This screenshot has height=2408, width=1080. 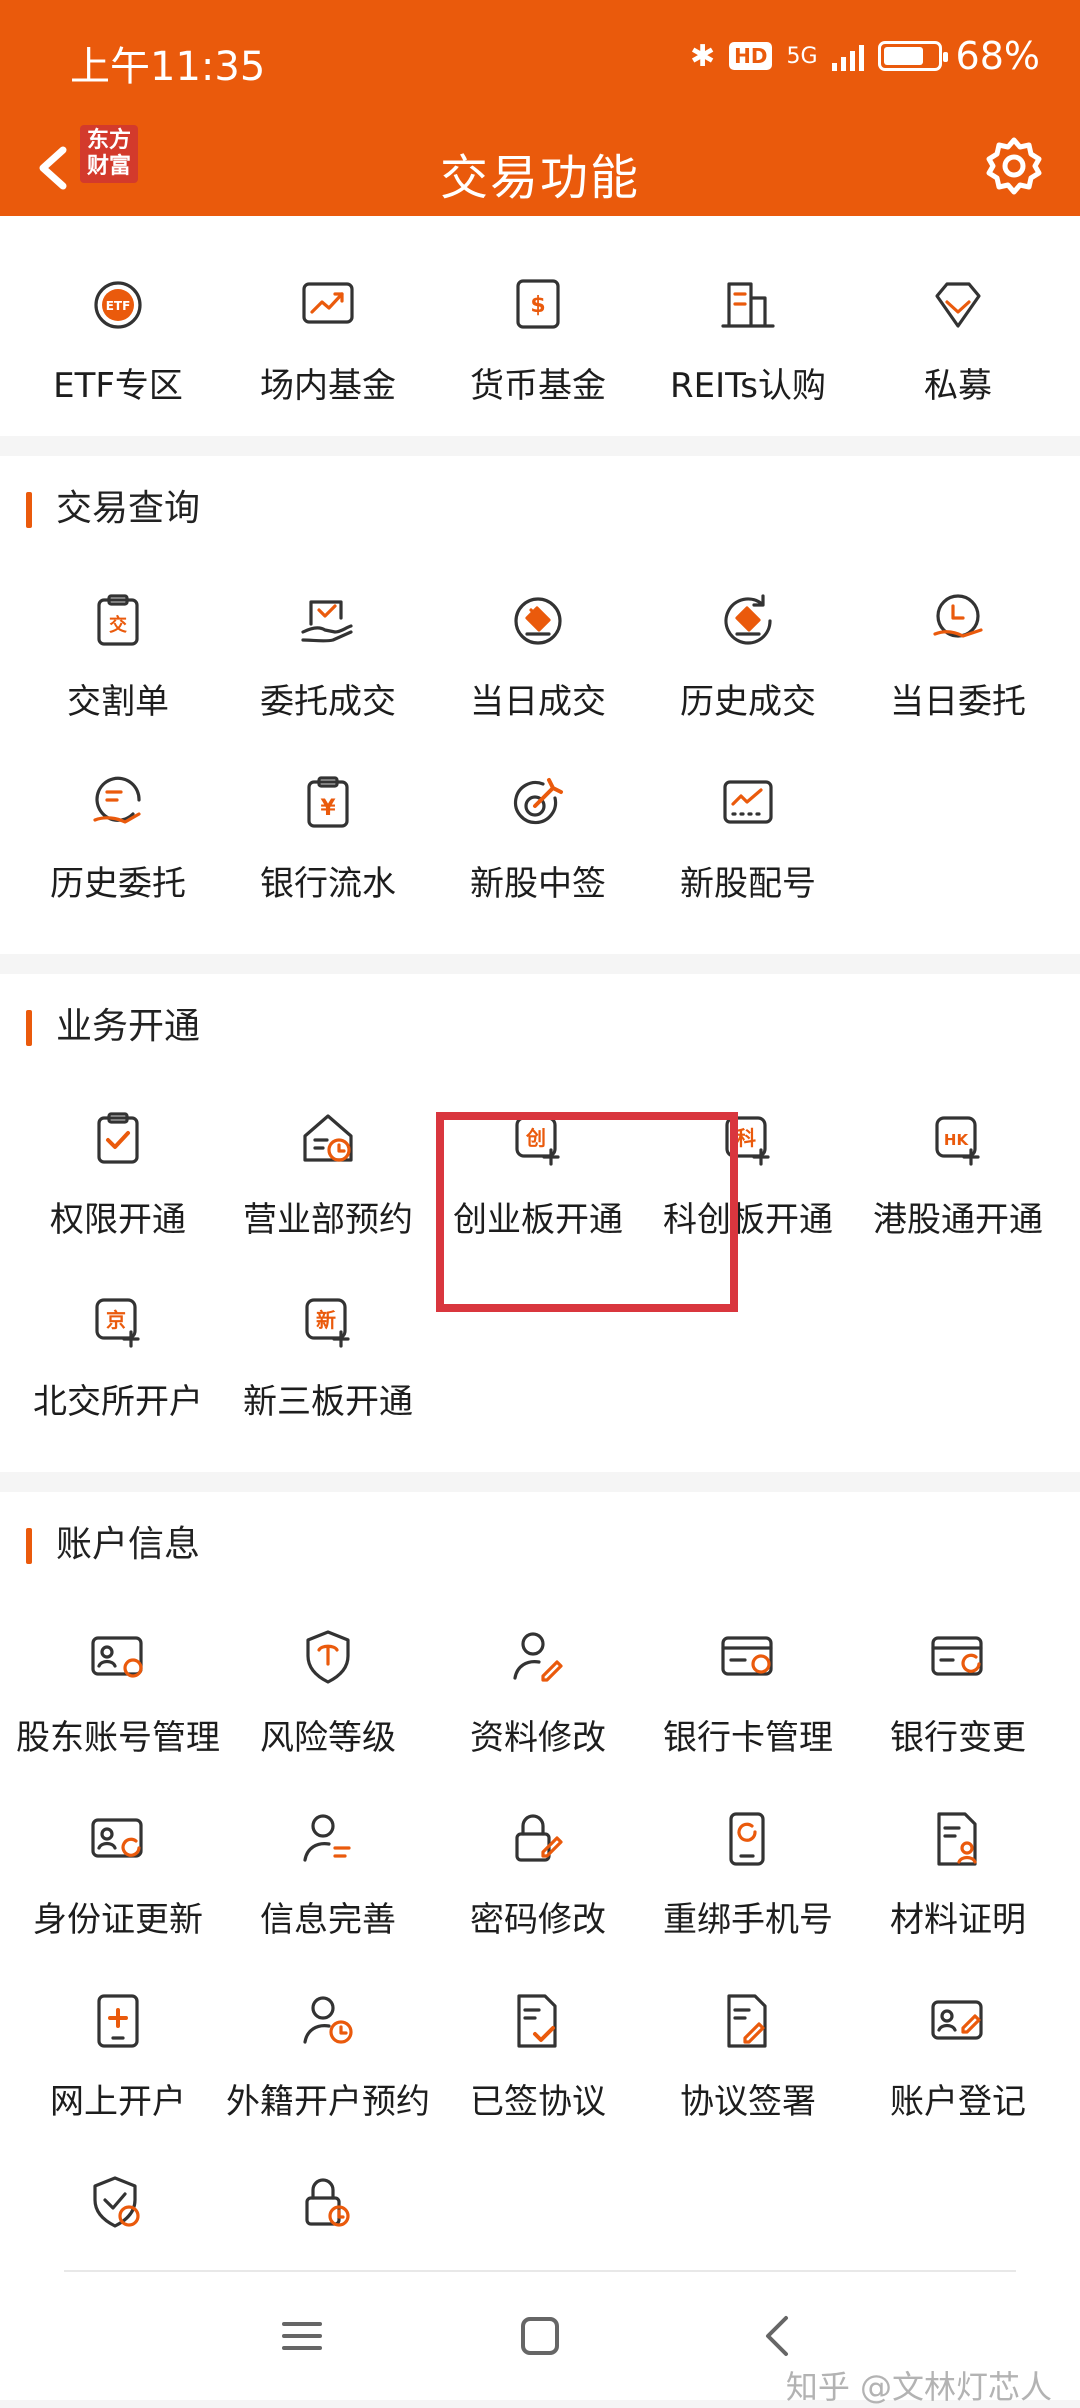 I want to click on svg-text: 新, so click(x=326, y=1320).